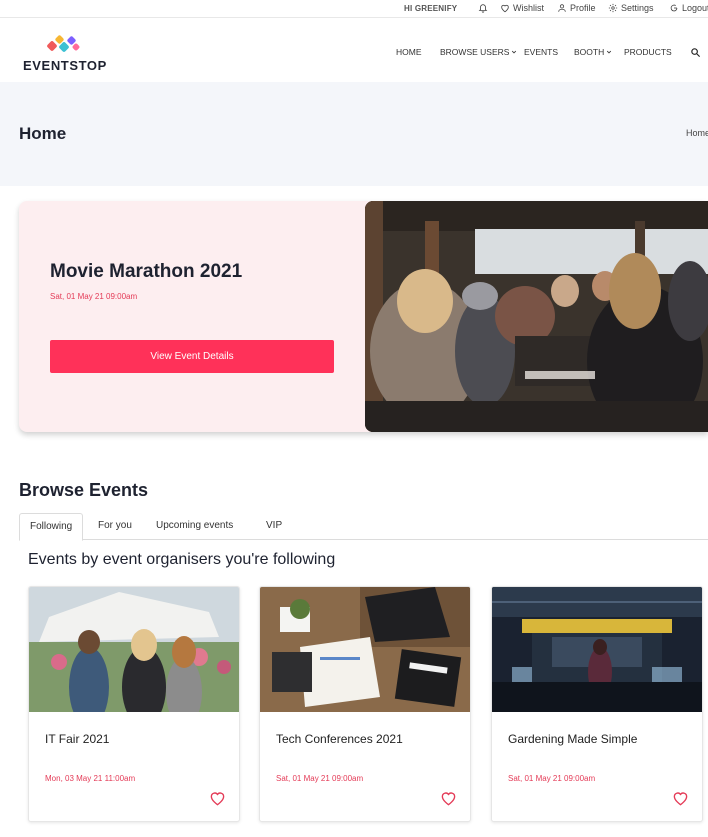 This screenshot has height=837, width=708. What do you see at coordinates (528, 8) in the screenshot?
I see `wishlist-label: Wishlist` at bounding box center [528, 8].